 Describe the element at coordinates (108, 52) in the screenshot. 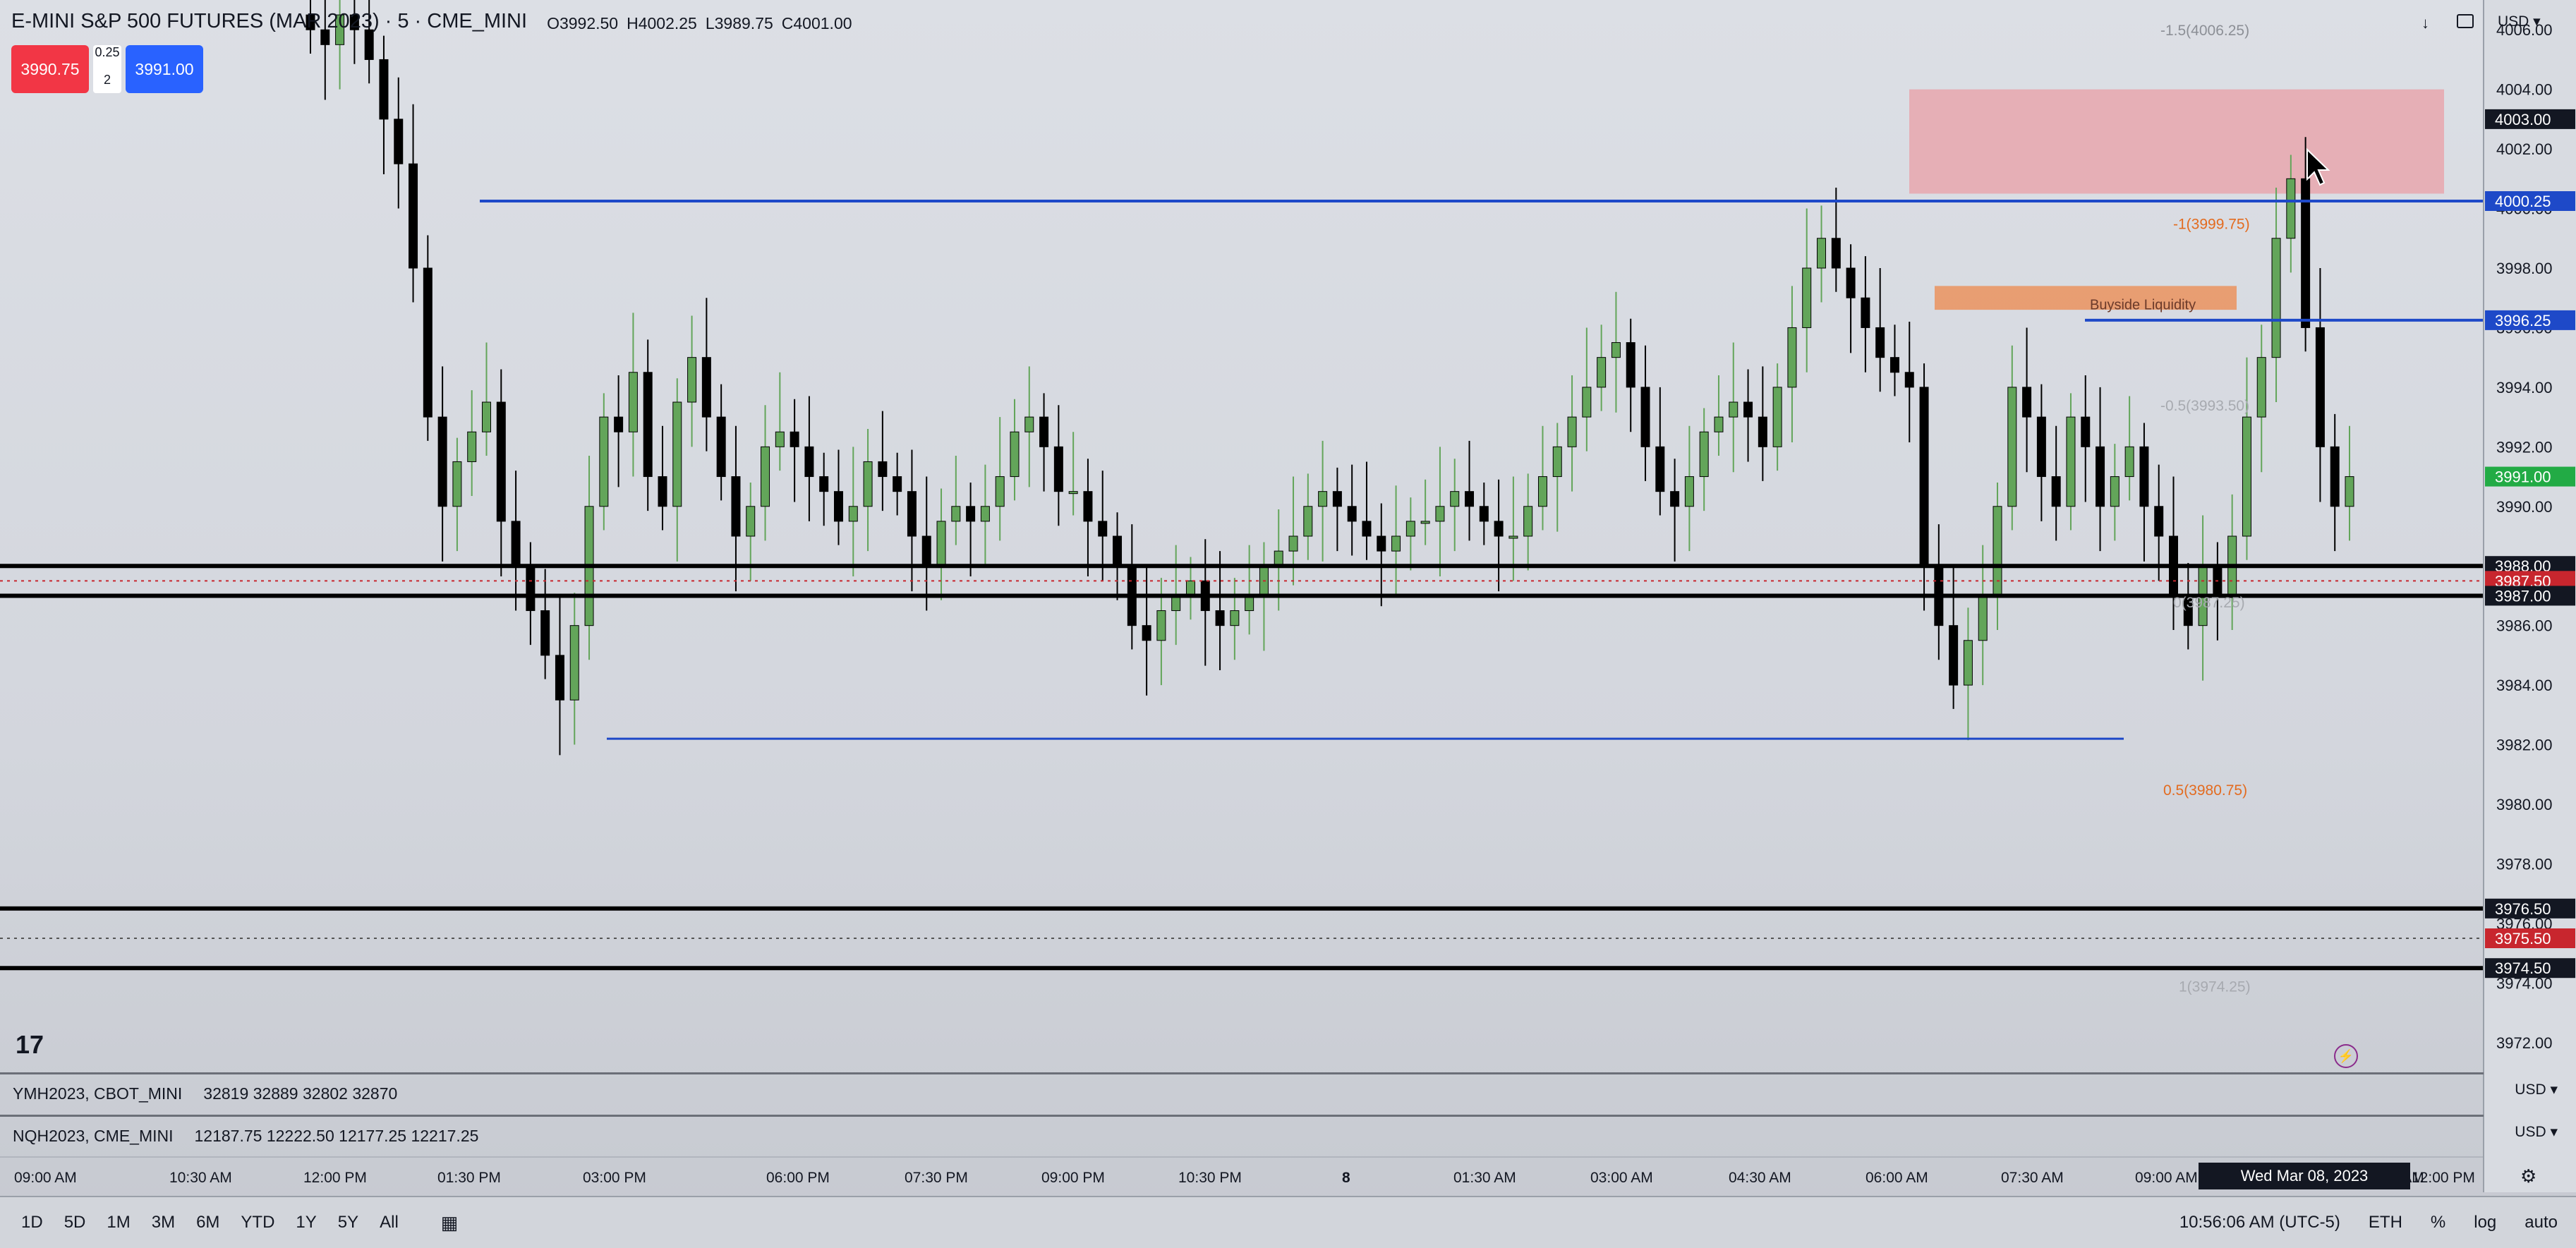

I see `spread-value: 0.25` at that location.